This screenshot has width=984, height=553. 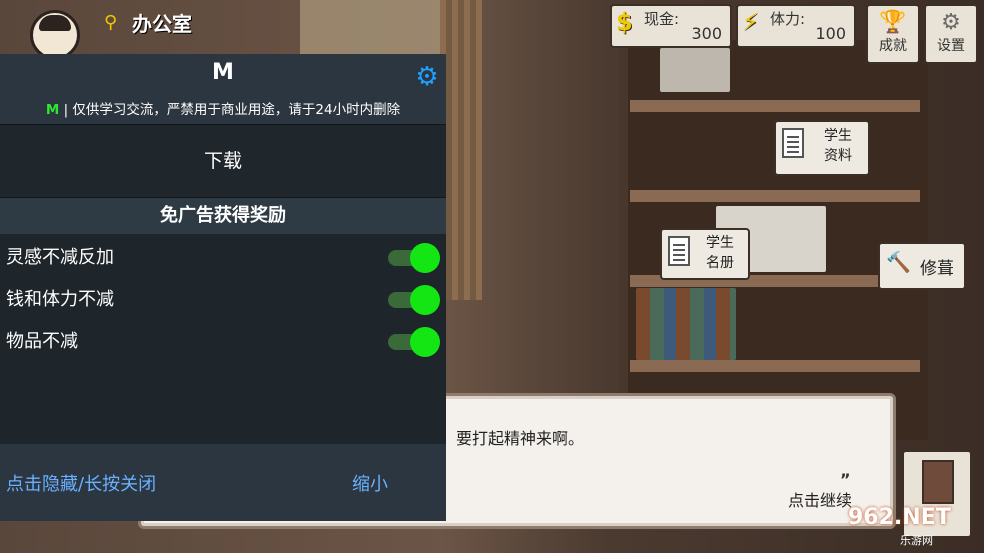 I want to click on location-pin-icon: ⚲, so click(x=111, y=22).